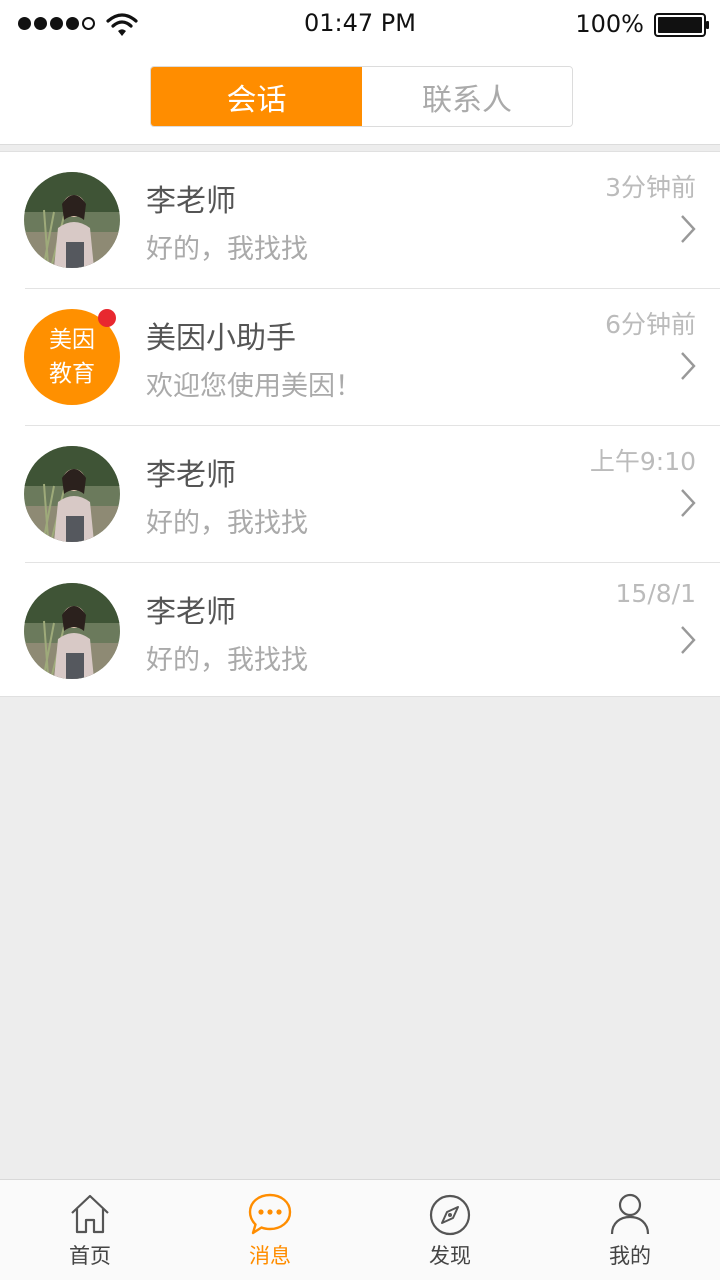  I want to click on home-icon, so click(90, 1214).